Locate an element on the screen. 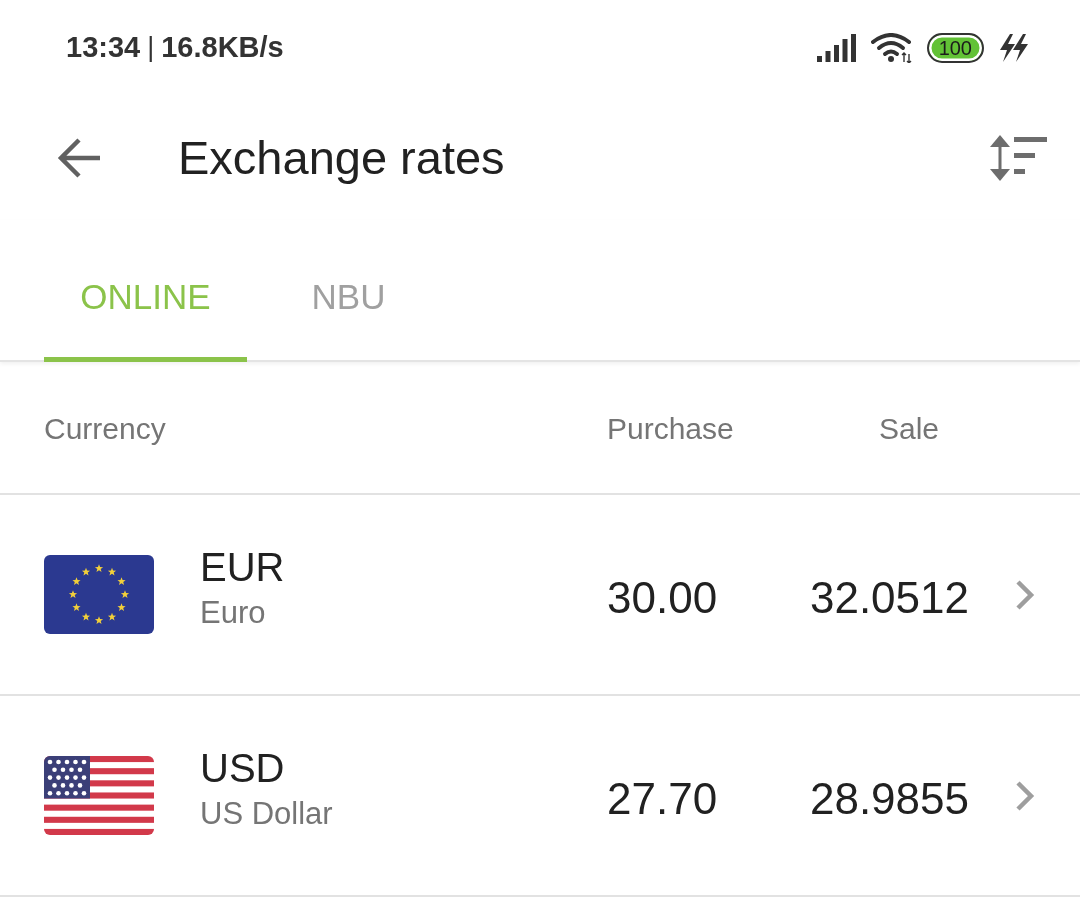  column-header: Sale is located at coordinates (908, 428).